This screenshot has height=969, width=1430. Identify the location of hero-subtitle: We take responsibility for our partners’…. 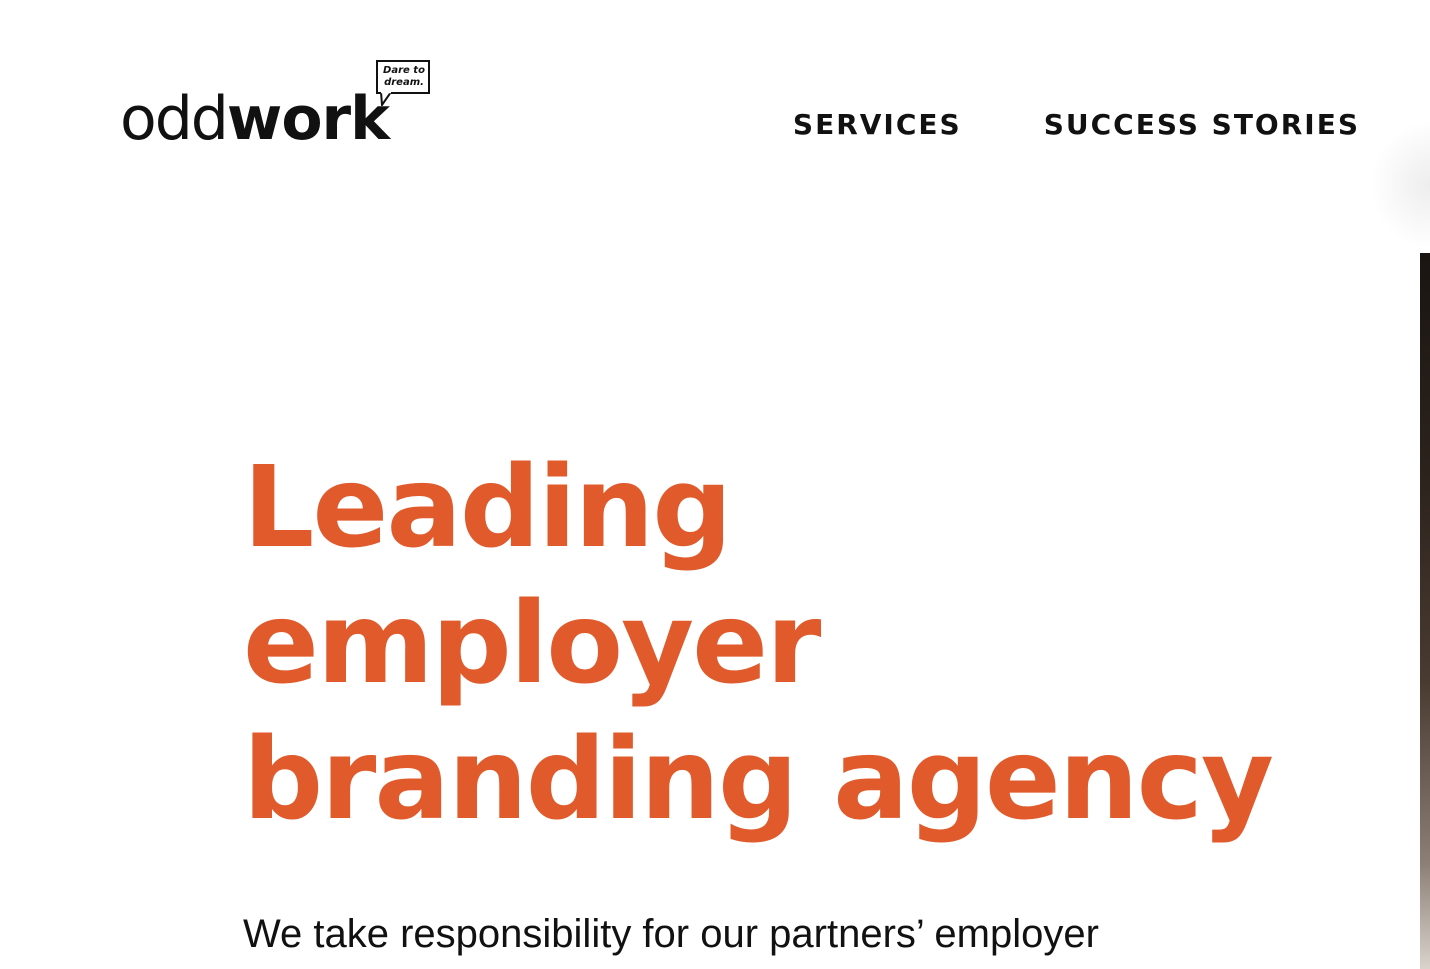
(671, 934).